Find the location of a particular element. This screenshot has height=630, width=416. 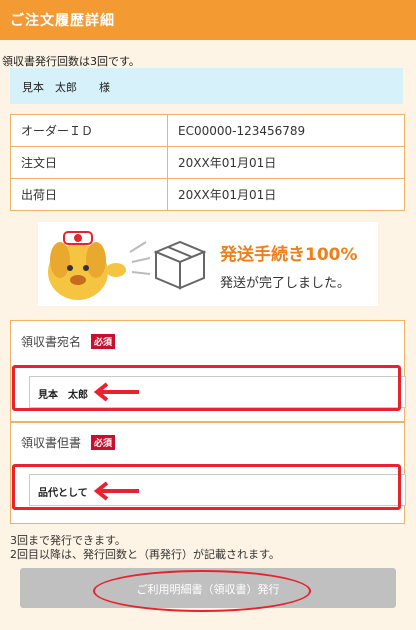

customer-name-box: 見本 太郎 様 is located at coordinates (206, 86).